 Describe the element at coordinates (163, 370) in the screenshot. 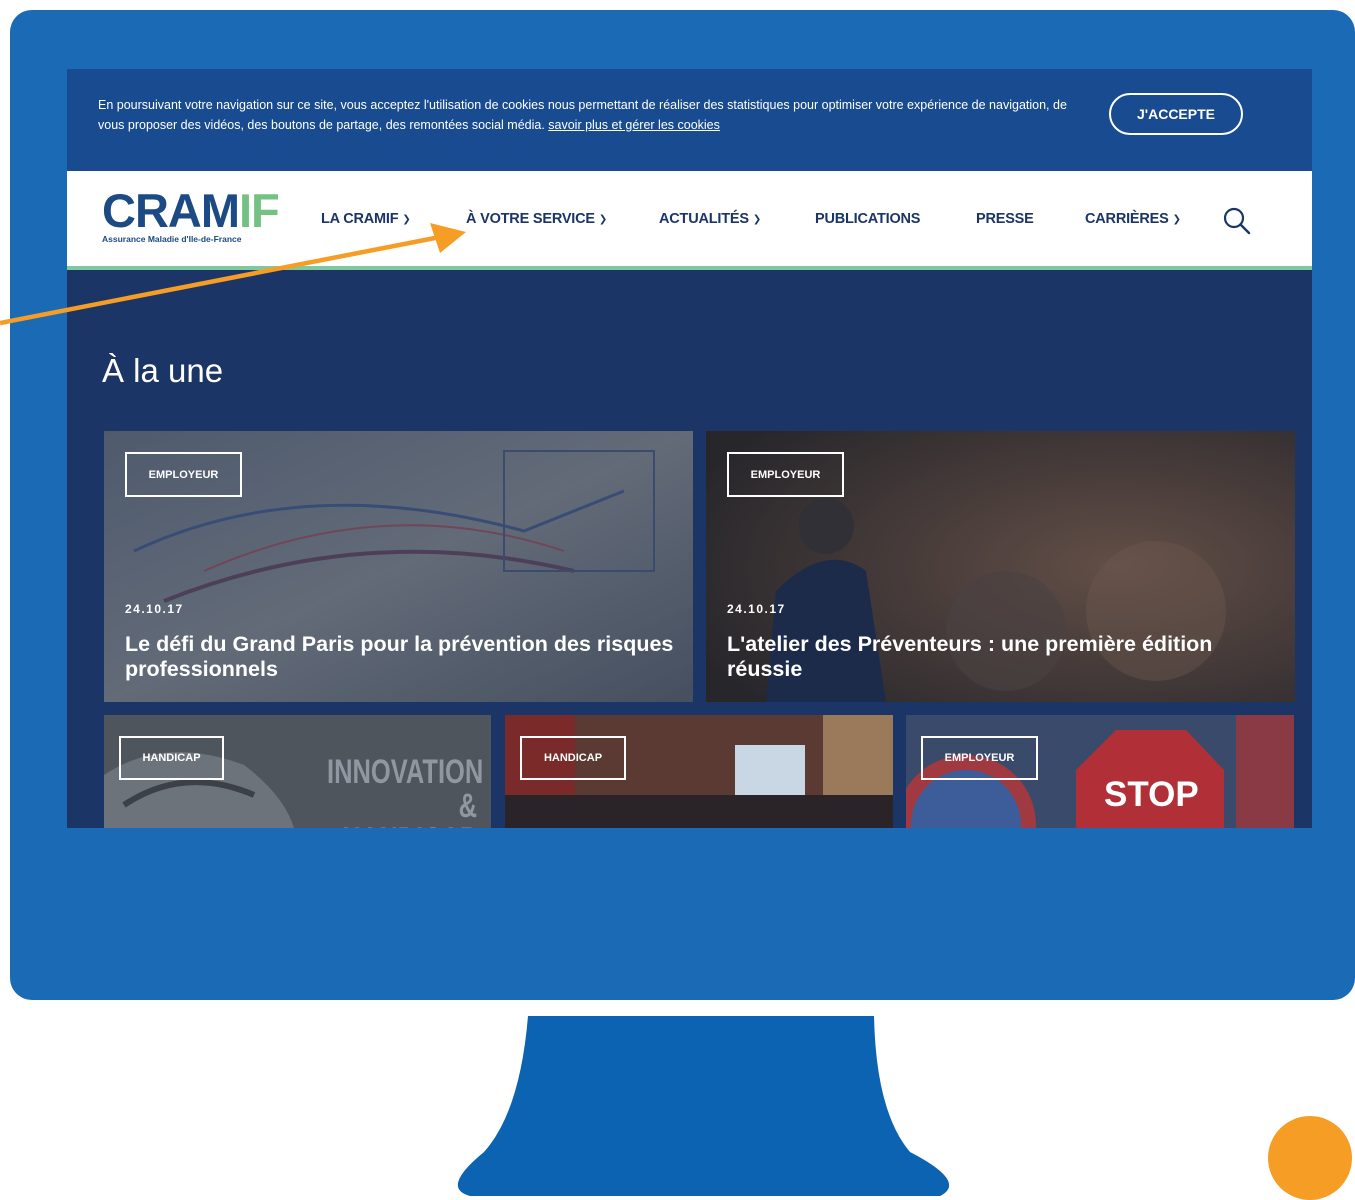

I see `section-title: À la une` at that location.